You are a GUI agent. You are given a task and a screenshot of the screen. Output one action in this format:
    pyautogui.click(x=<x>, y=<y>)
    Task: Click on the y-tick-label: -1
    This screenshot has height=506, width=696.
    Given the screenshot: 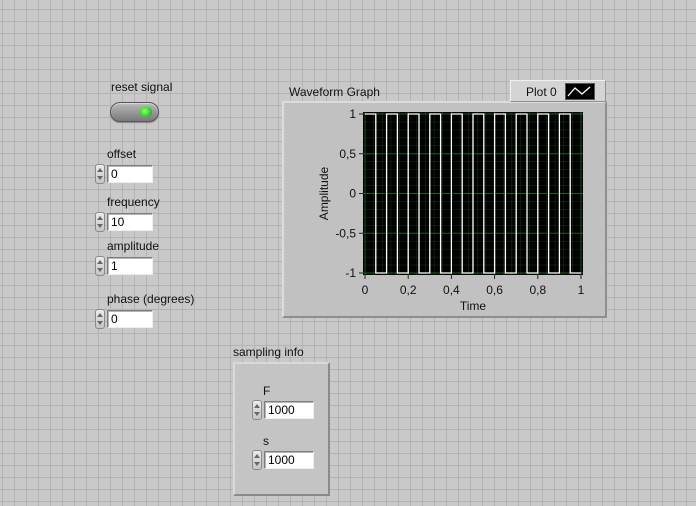 What is the action you would take?
    pyautogui.click(x=350, y=273)
    